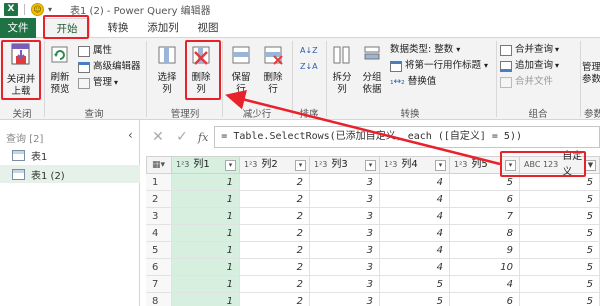 Image resolution: width=600 pixels, height=306 pixels. Describe the element at coordinates (18, 28) in the screenshot. I see `tab-file: 文件` at that location.